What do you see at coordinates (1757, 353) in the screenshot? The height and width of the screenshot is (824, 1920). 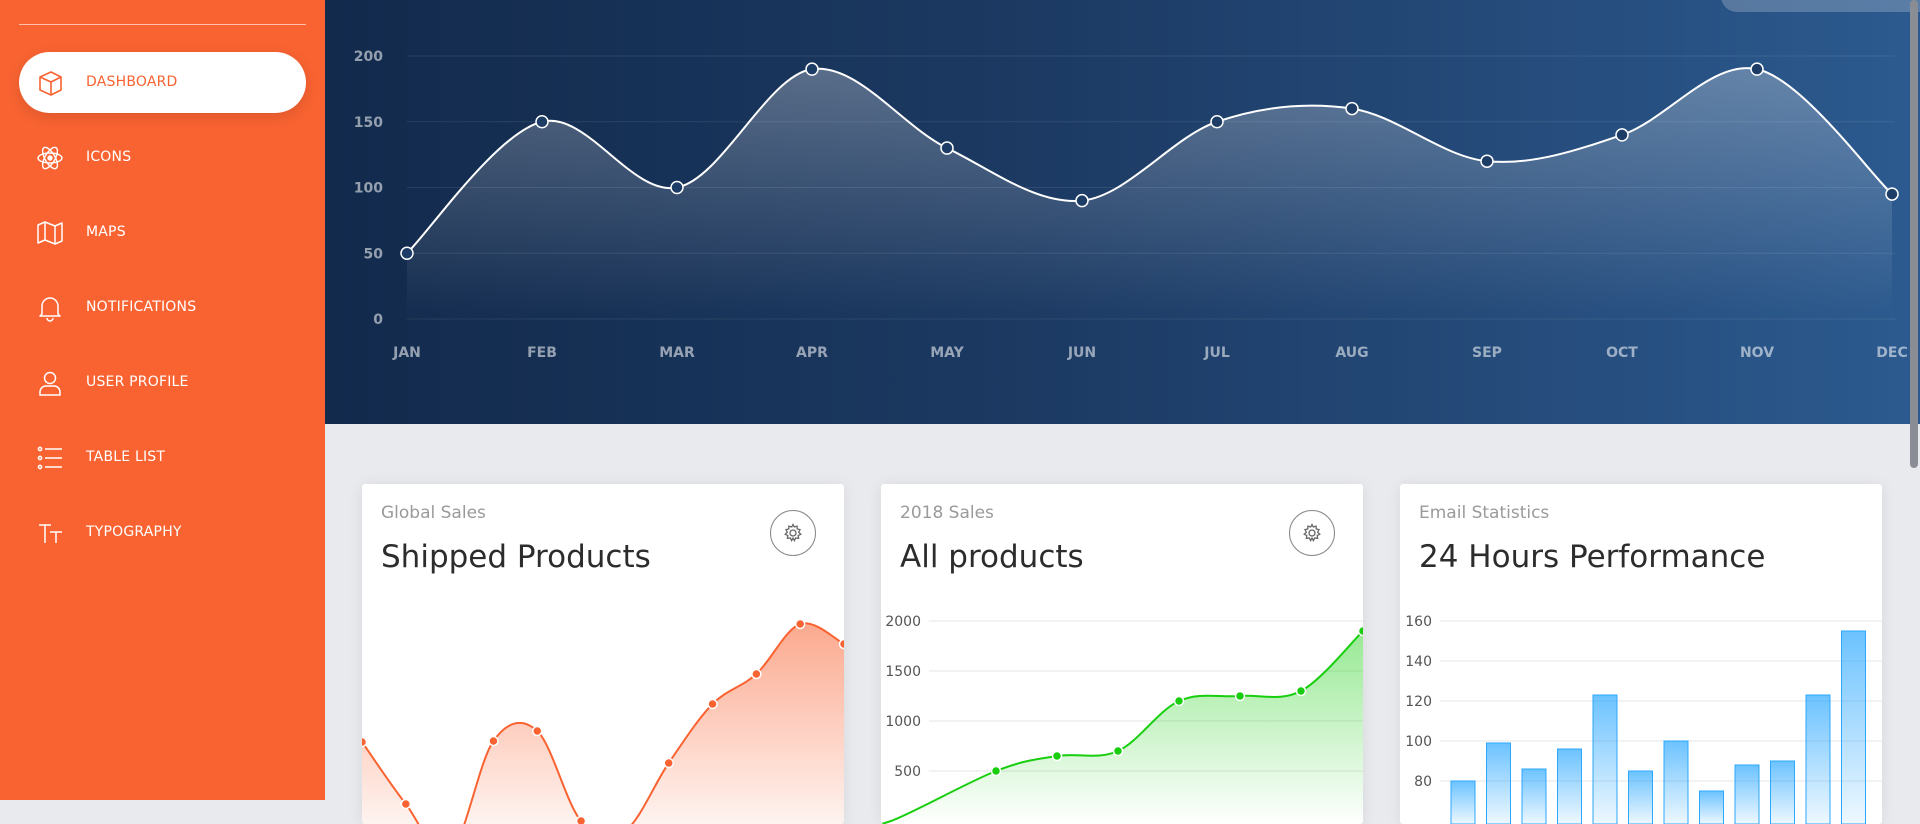 I see `x-tick-label: NOV` at bounding box center [1757, 353].